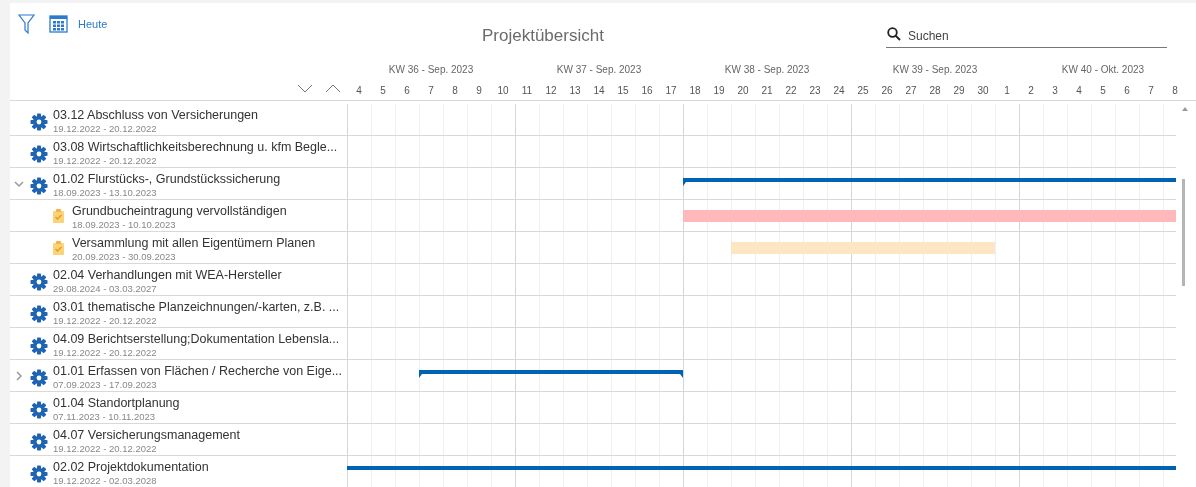 This screenshot has width=1196, height=487. Describe the element at coordinates (479, 90) in the screenshot. I see `day-number: 9` at that location.